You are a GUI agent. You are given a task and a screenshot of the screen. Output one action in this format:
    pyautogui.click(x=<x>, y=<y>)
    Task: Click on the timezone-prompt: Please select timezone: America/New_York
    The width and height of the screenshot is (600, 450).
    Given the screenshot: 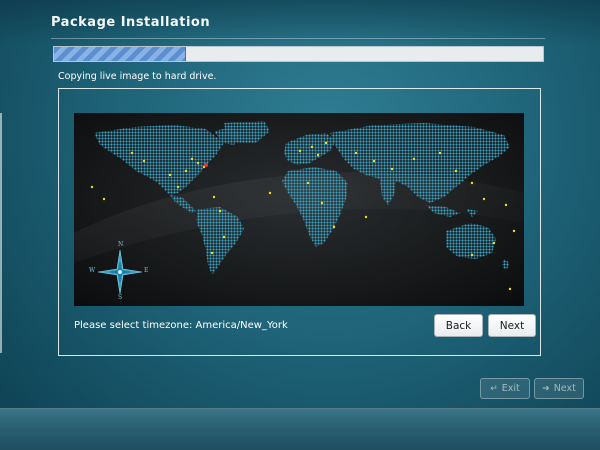 What is the action you would take?
    pyautogui.click(x=181, y=325)
    